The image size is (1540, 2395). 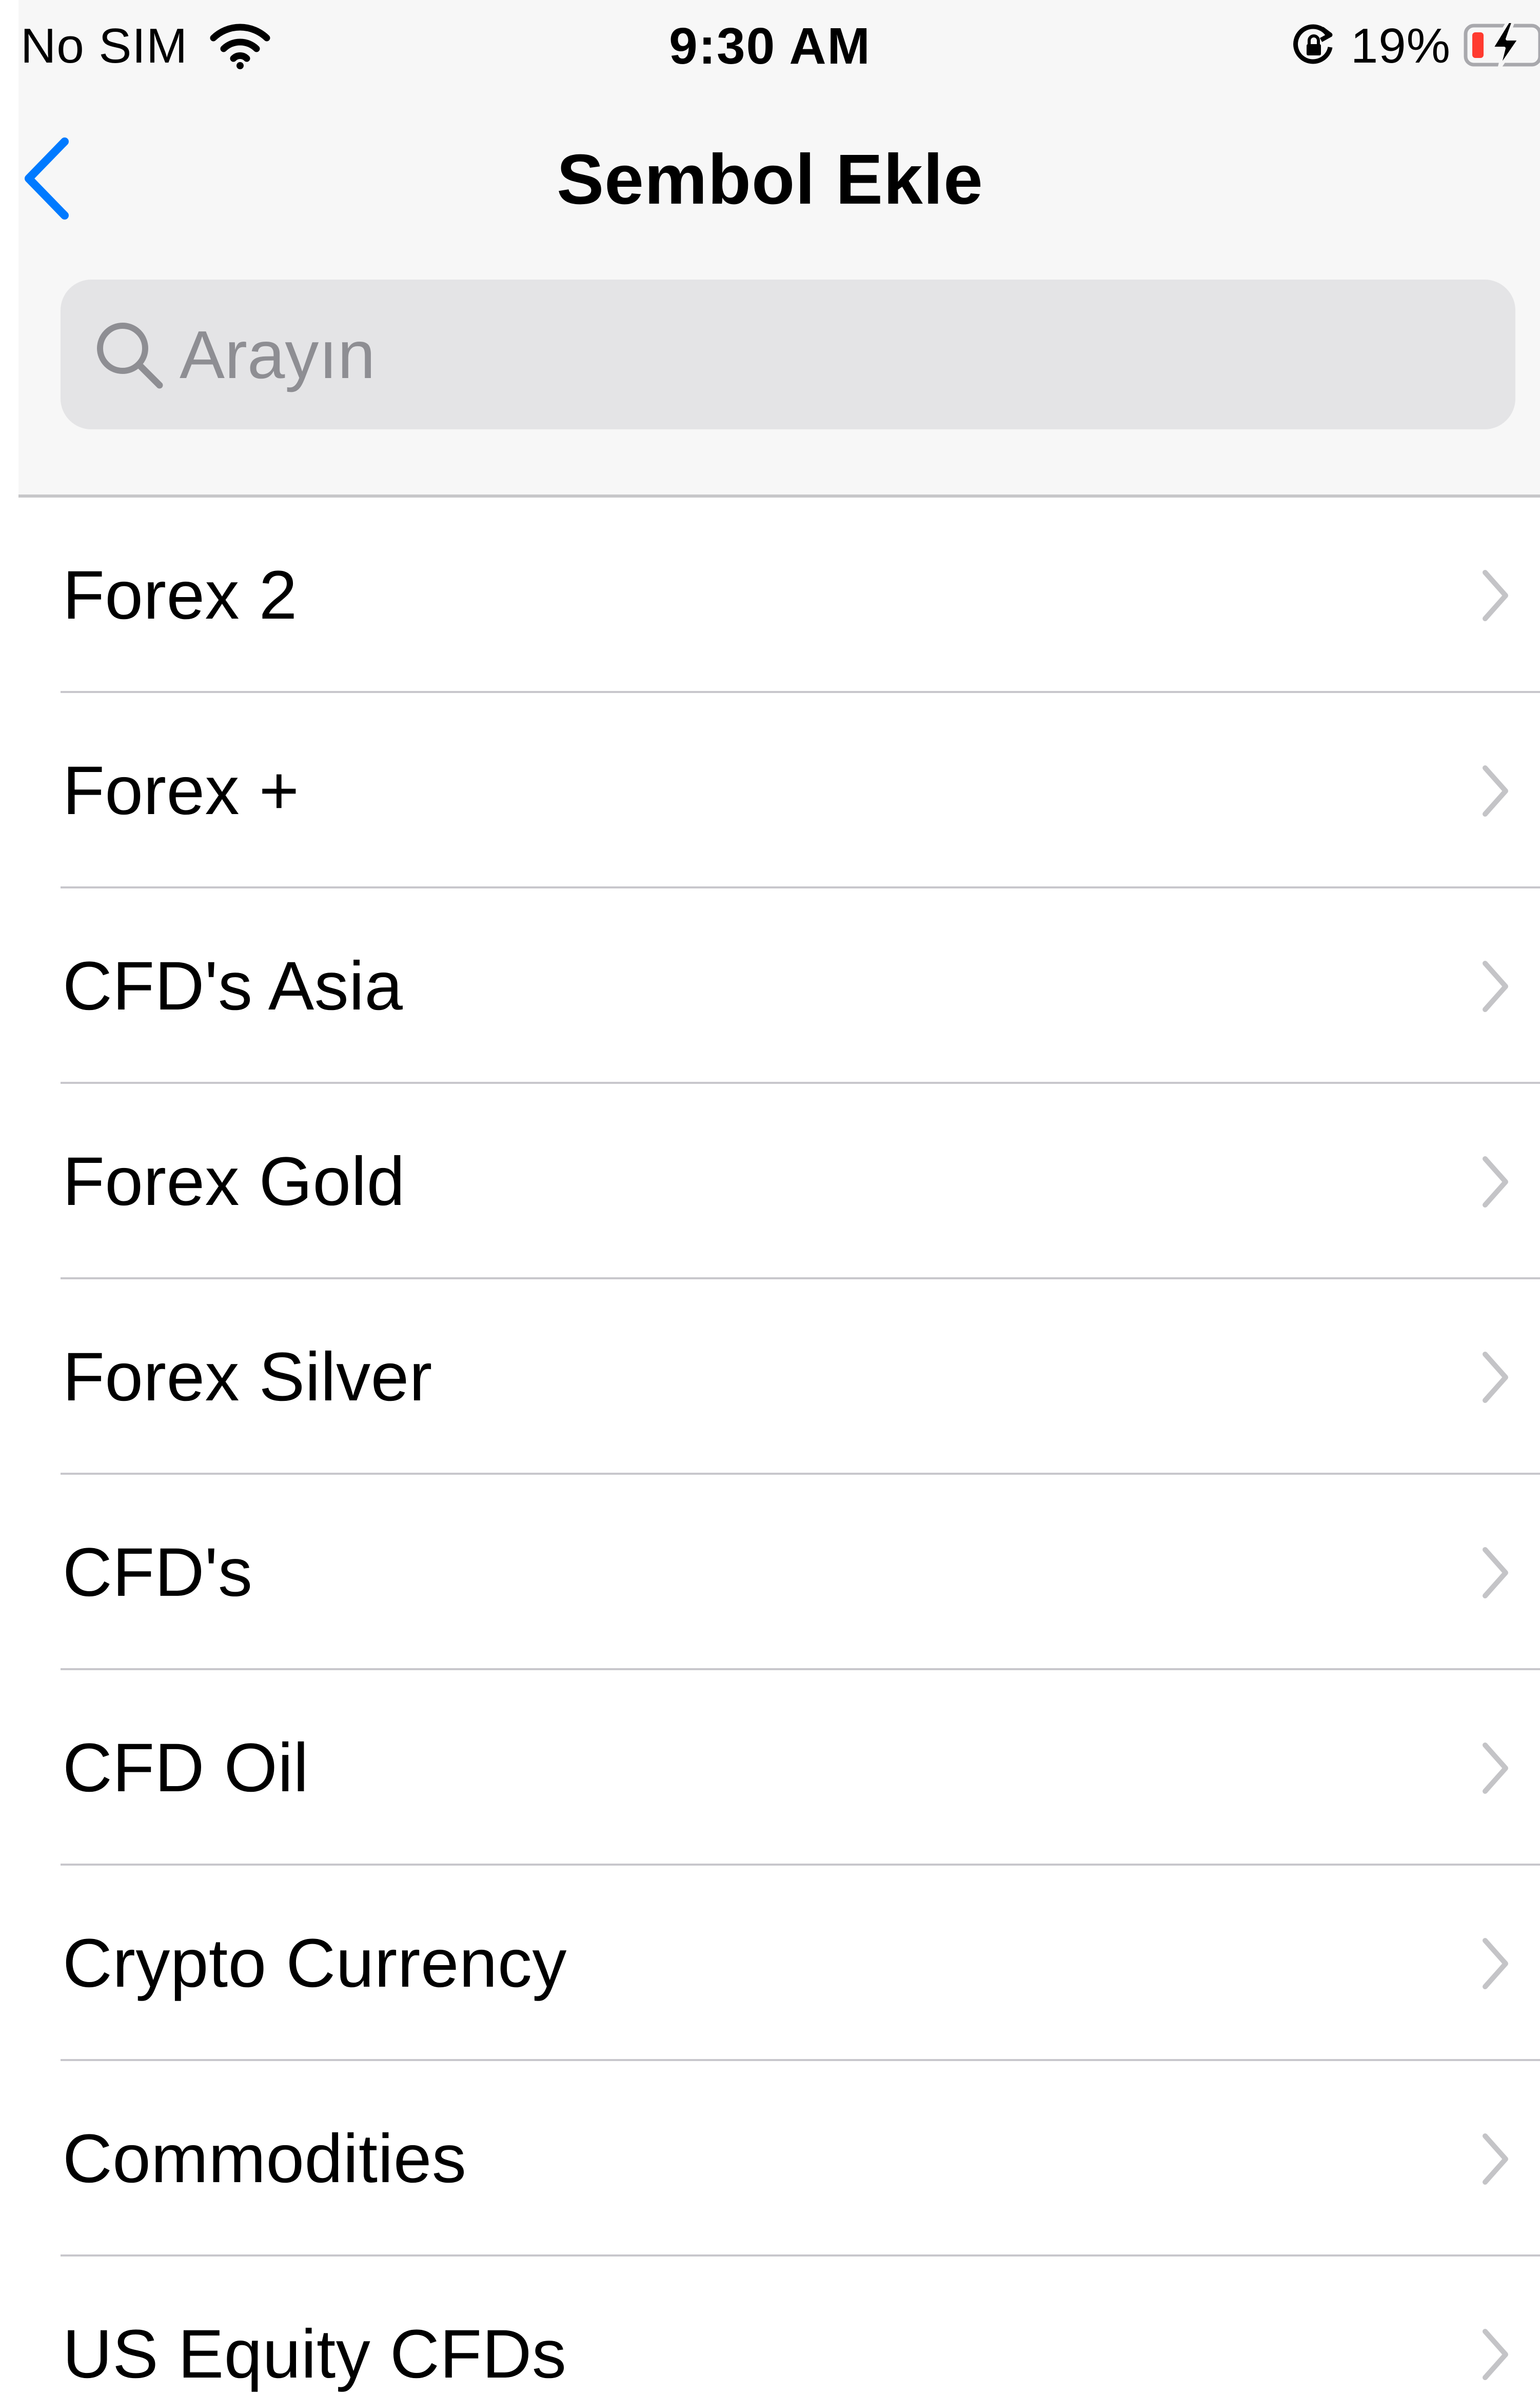 What do you see at coordinates (247, 1377) in the screenshot?
I see `list-item-label: Forex Silver` at bounding box center [247, 1377].